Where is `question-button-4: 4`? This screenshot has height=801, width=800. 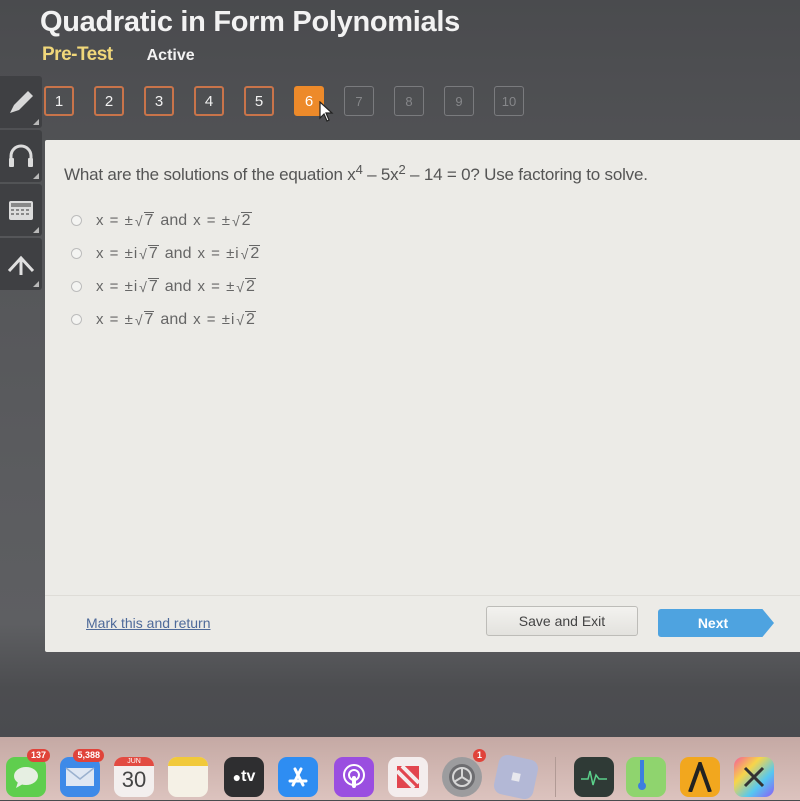 question-button-4: 4 is located at coordinates (209, 101).